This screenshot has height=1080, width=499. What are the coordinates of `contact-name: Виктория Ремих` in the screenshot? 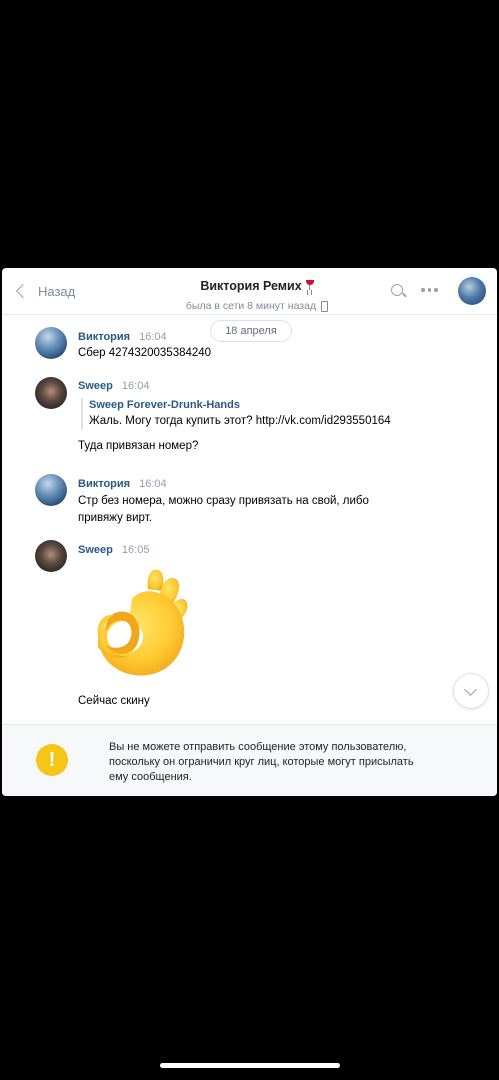 It's located at (251, 286).